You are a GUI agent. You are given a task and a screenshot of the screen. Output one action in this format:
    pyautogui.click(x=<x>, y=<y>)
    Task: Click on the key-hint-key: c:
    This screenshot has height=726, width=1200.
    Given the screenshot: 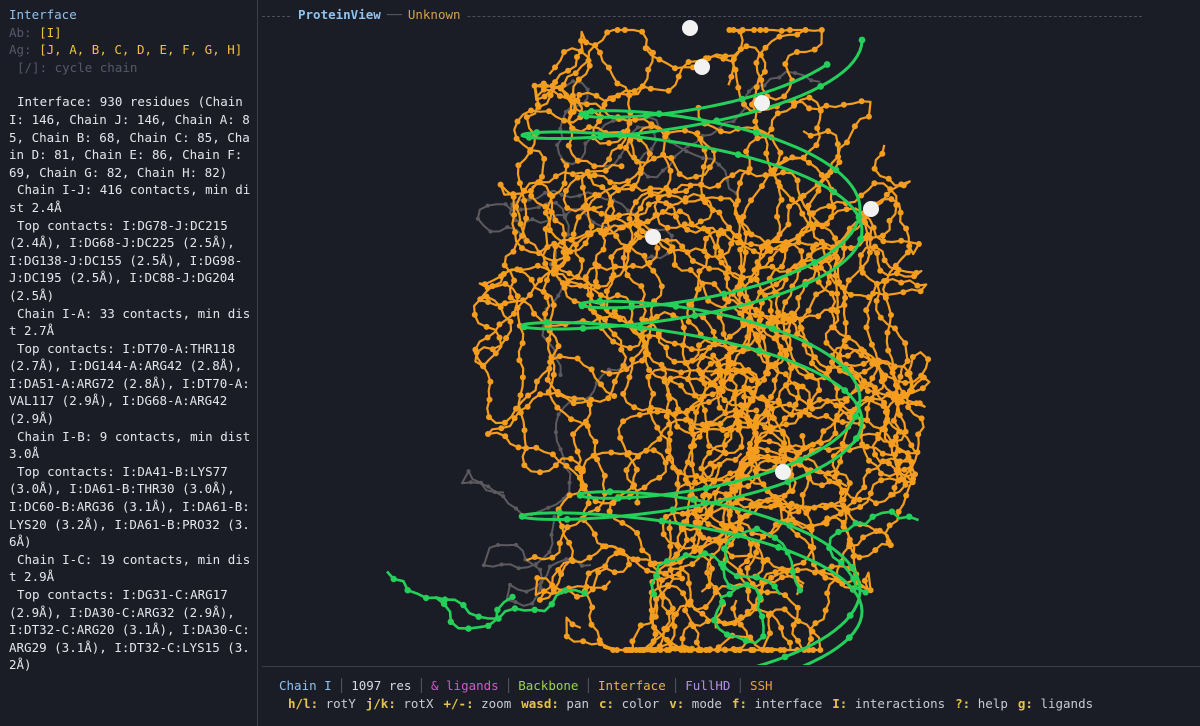 What is the action you would take?
    pyautogui.click(x=607, y=703)
    